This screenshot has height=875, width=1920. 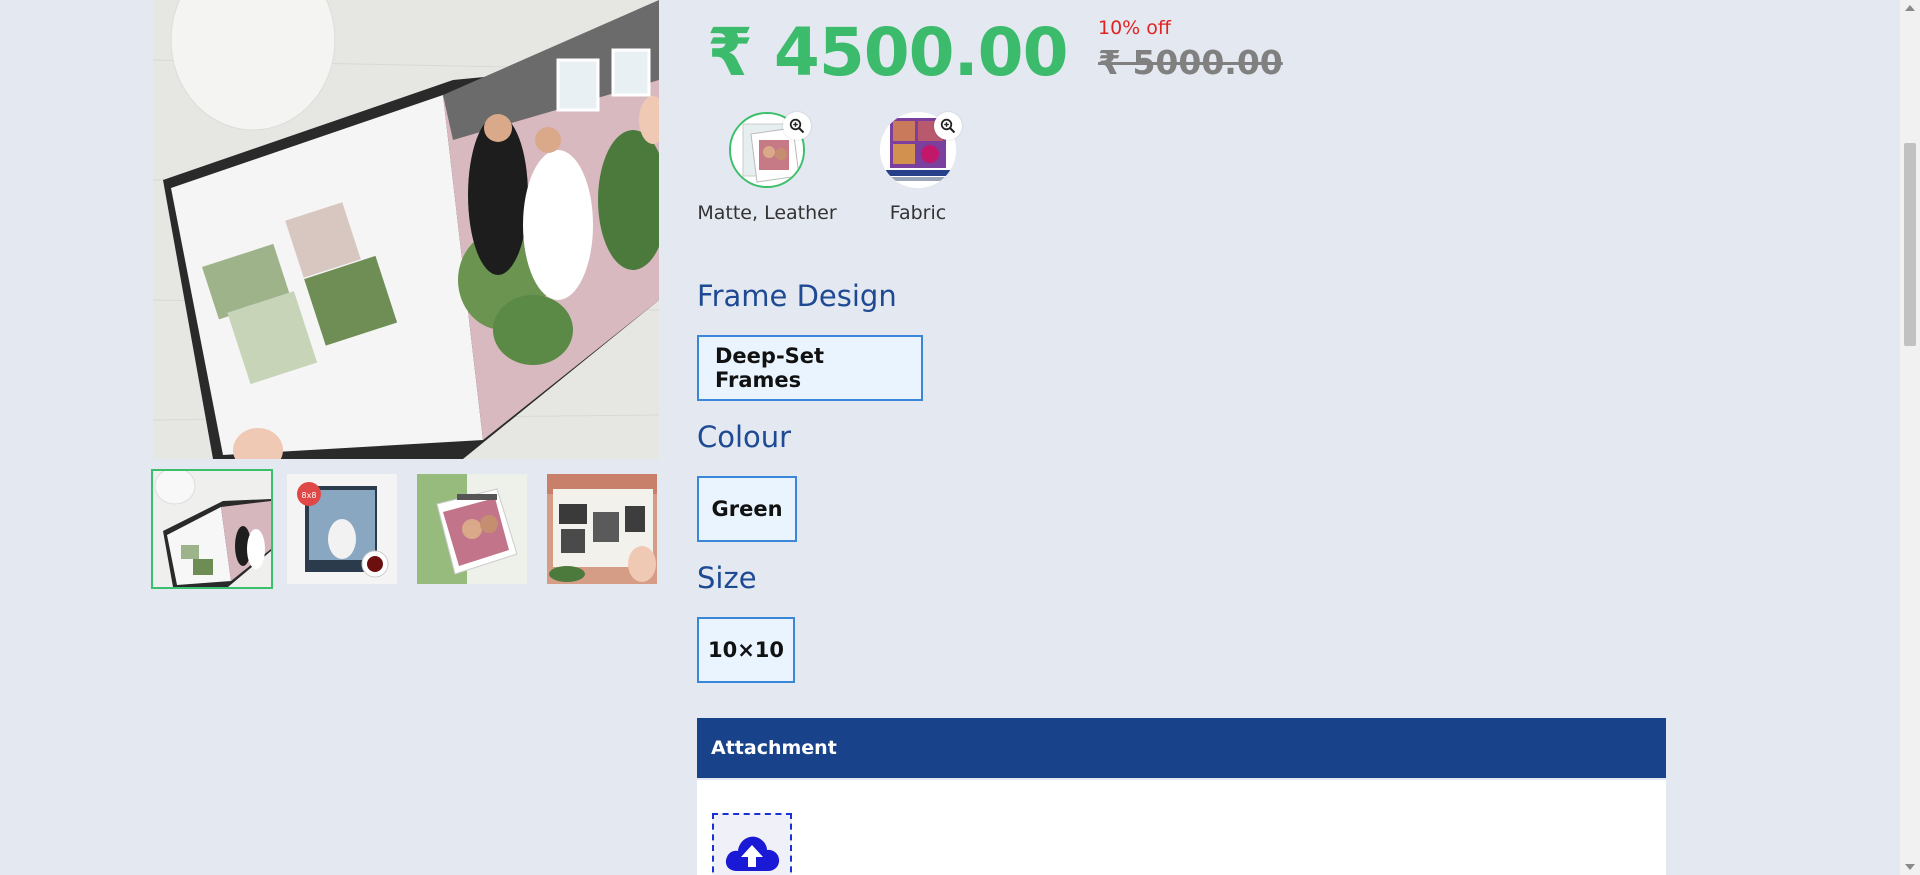 I want to click on size-badge: 8x8, so click(x=309, y=495).